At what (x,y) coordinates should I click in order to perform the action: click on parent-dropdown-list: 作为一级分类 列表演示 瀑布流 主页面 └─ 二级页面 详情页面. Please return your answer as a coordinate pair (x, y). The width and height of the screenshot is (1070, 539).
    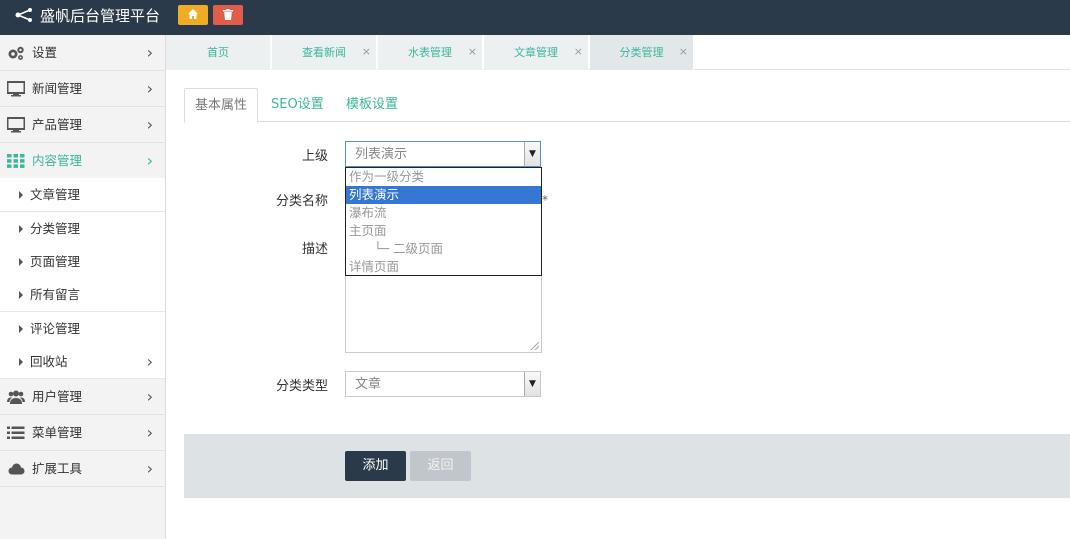
    Looking at the image, I should click on (443, 221).